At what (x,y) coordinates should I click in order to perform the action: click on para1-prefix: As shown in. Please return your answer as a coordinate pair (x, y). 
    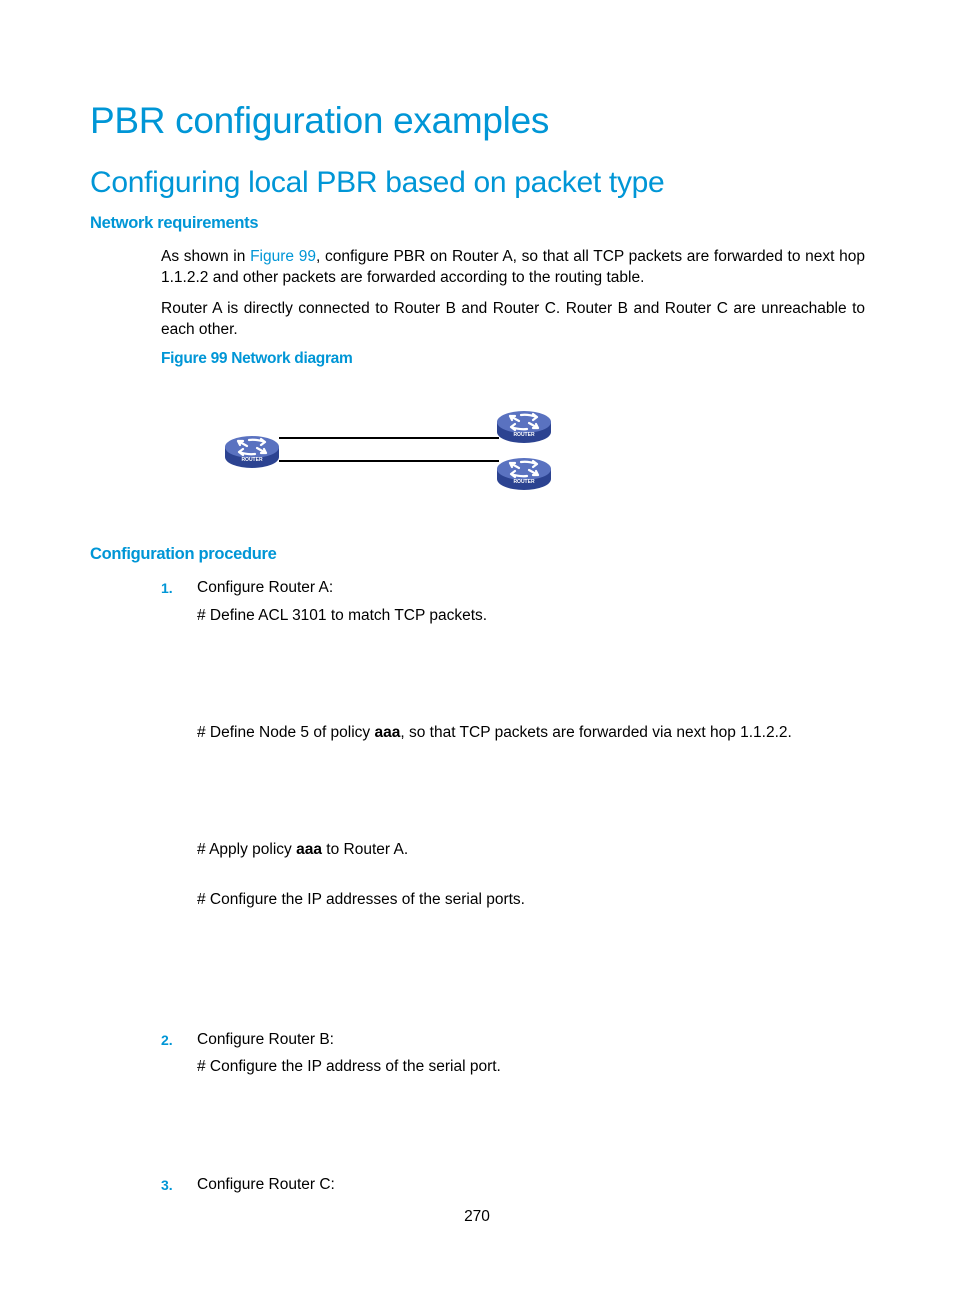
    Looking at the image, I should click on (206, 256).